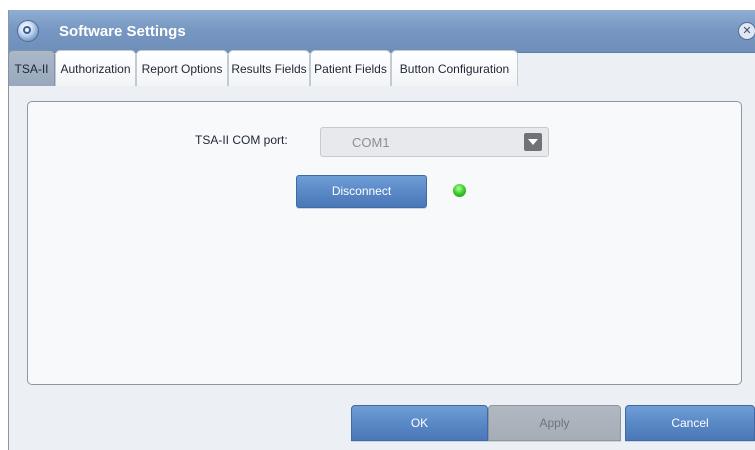 This screenshot has width=755, height=450. I want to click on tab-report-options: Report Options, so click(182, 68).